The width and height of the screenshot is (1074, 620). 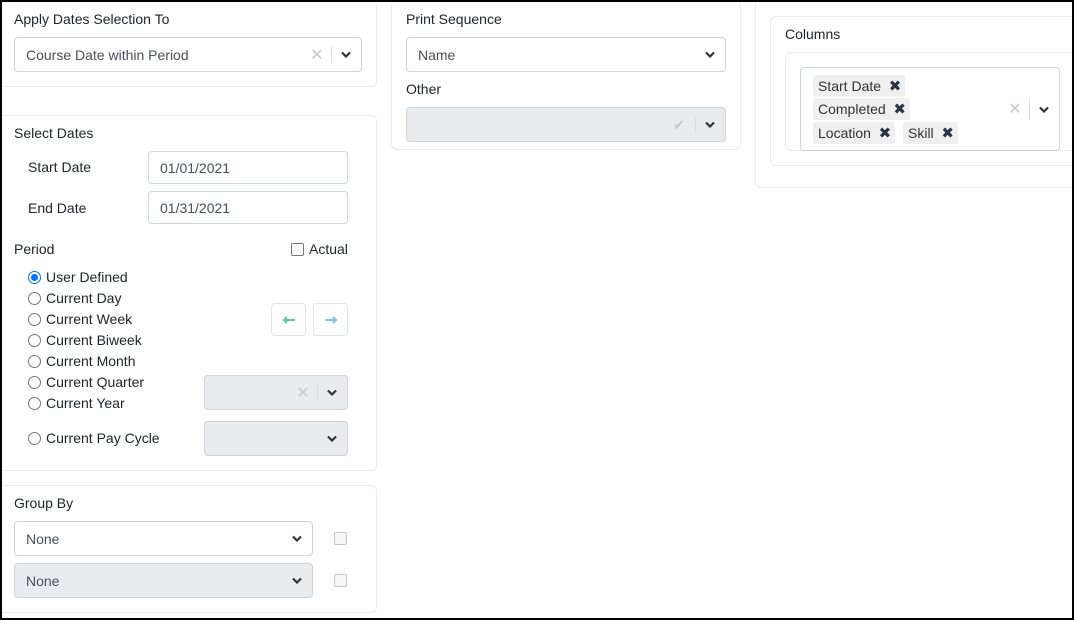 What do you see at coordinates (84, 298) in the screenshot?
I see `period-option-label: Current Day` at bounding box center [84, 298].